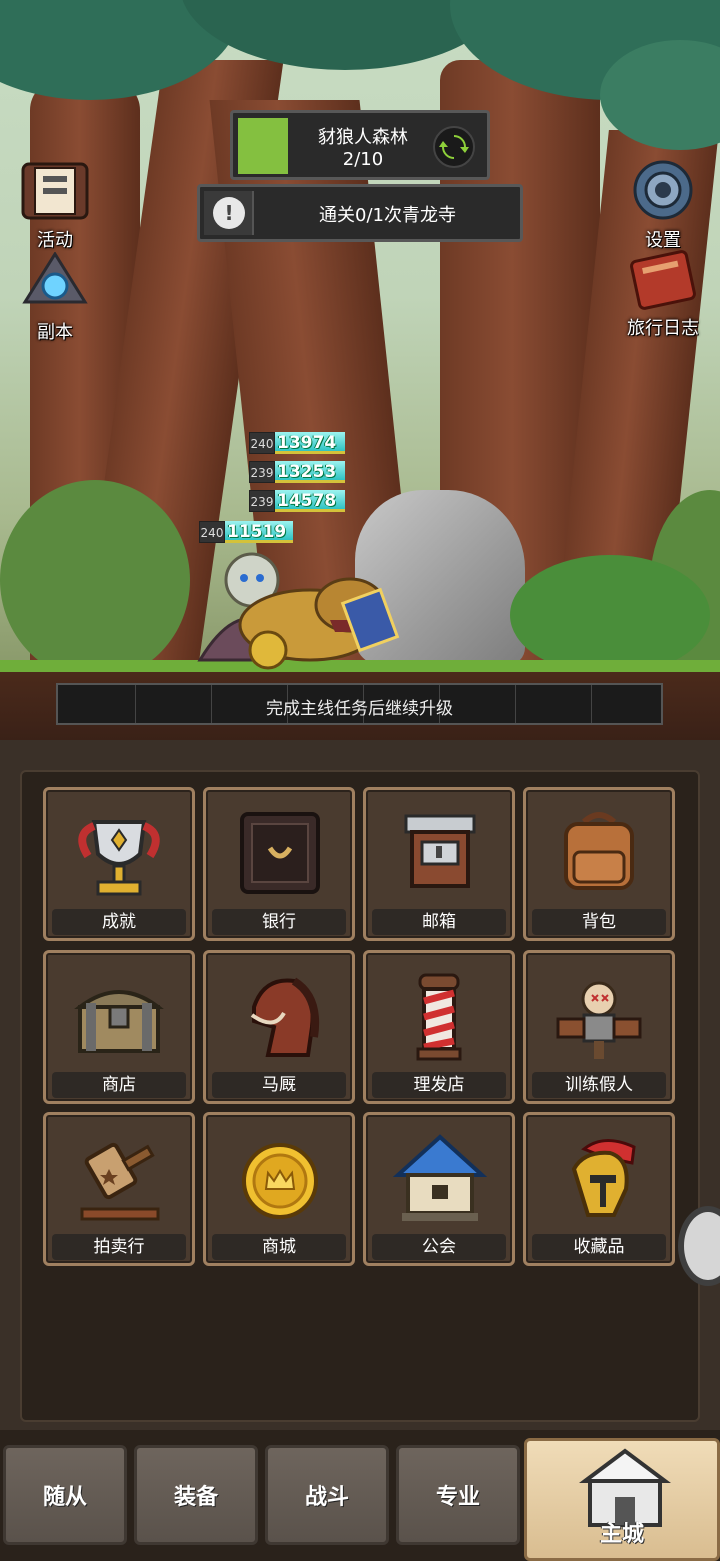 Image resolution: width=720 pixels, height=1561 pixels. Describe the element at coordinates (599, 1085) in the screenshot. I see `menu-label: 训练假人` at that location.